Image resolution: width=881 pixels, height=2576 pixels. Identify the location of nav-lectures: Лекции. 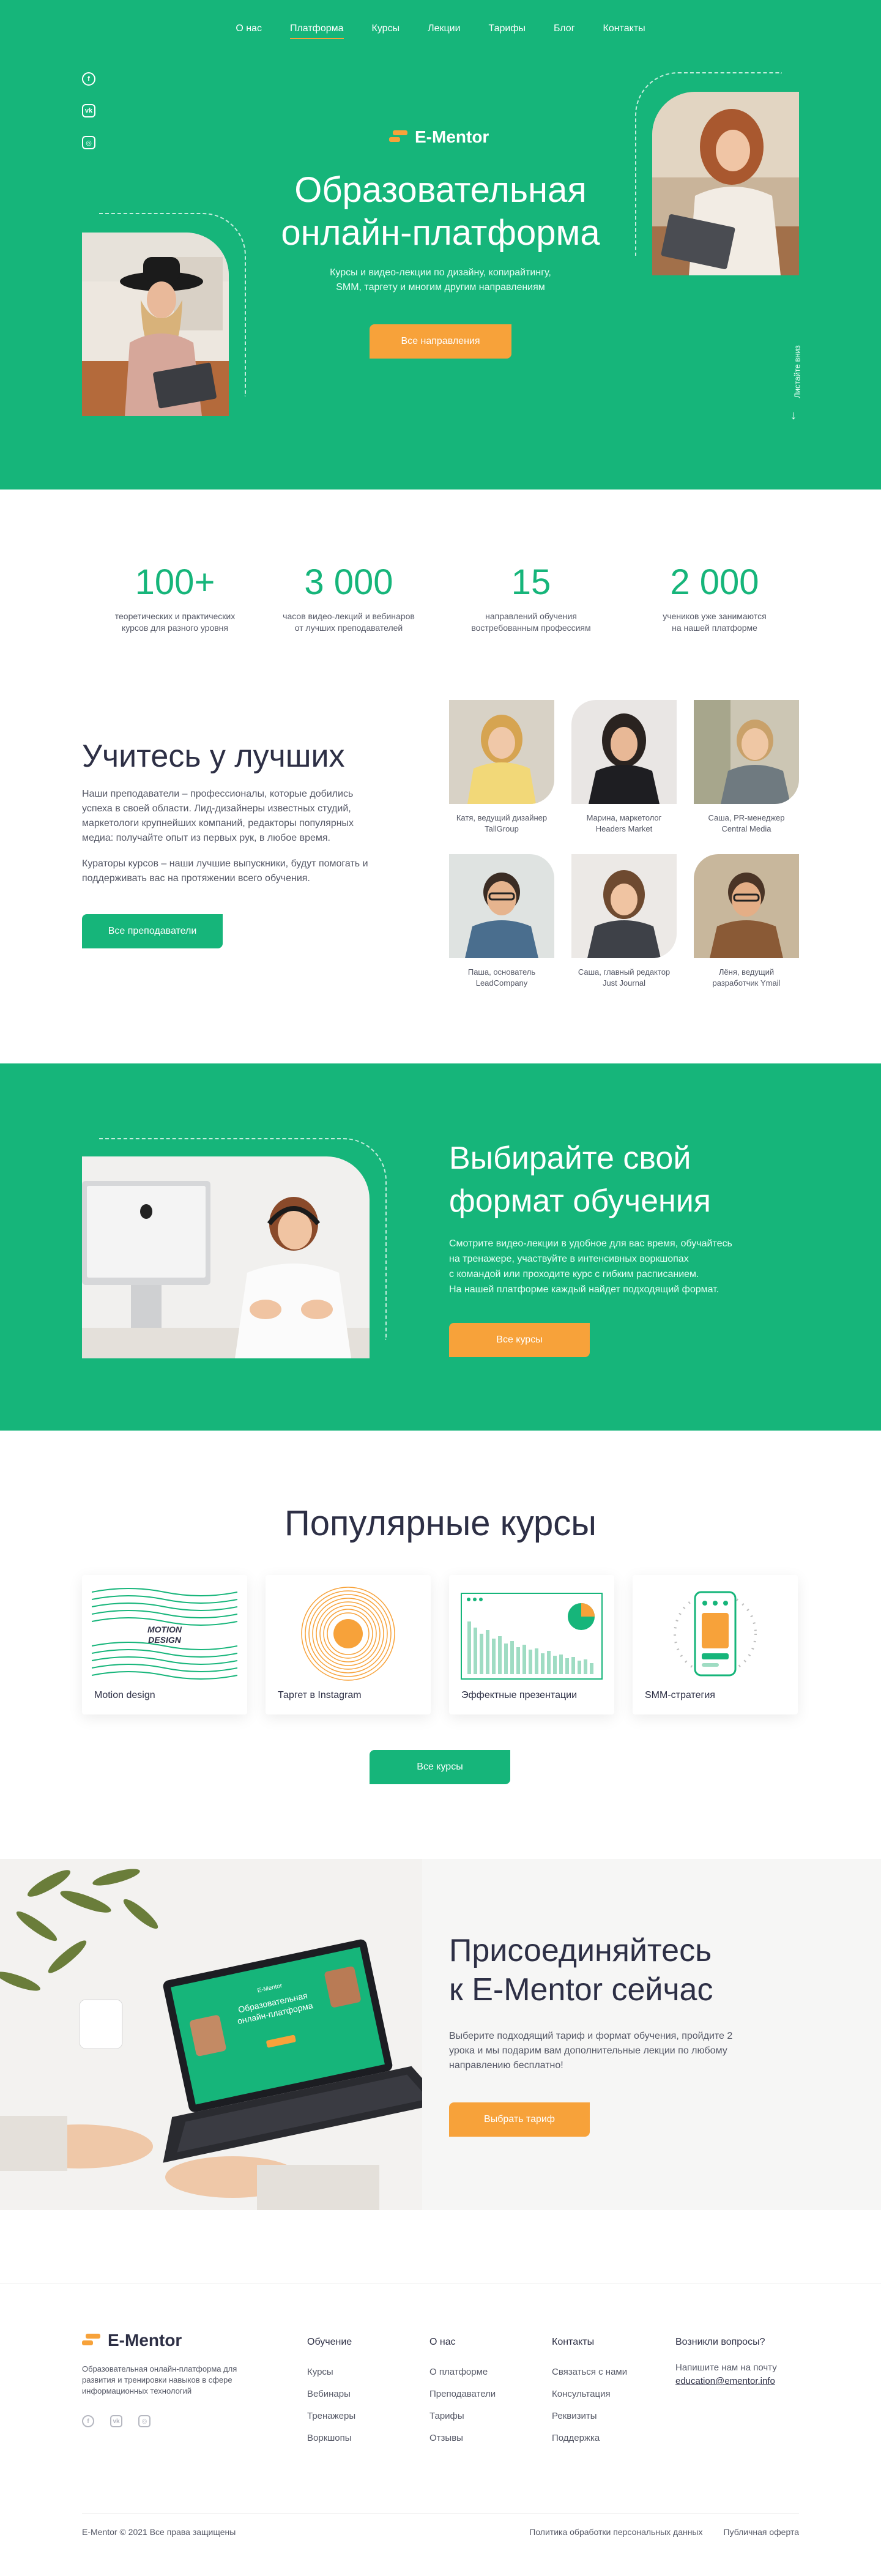
(444, 31).